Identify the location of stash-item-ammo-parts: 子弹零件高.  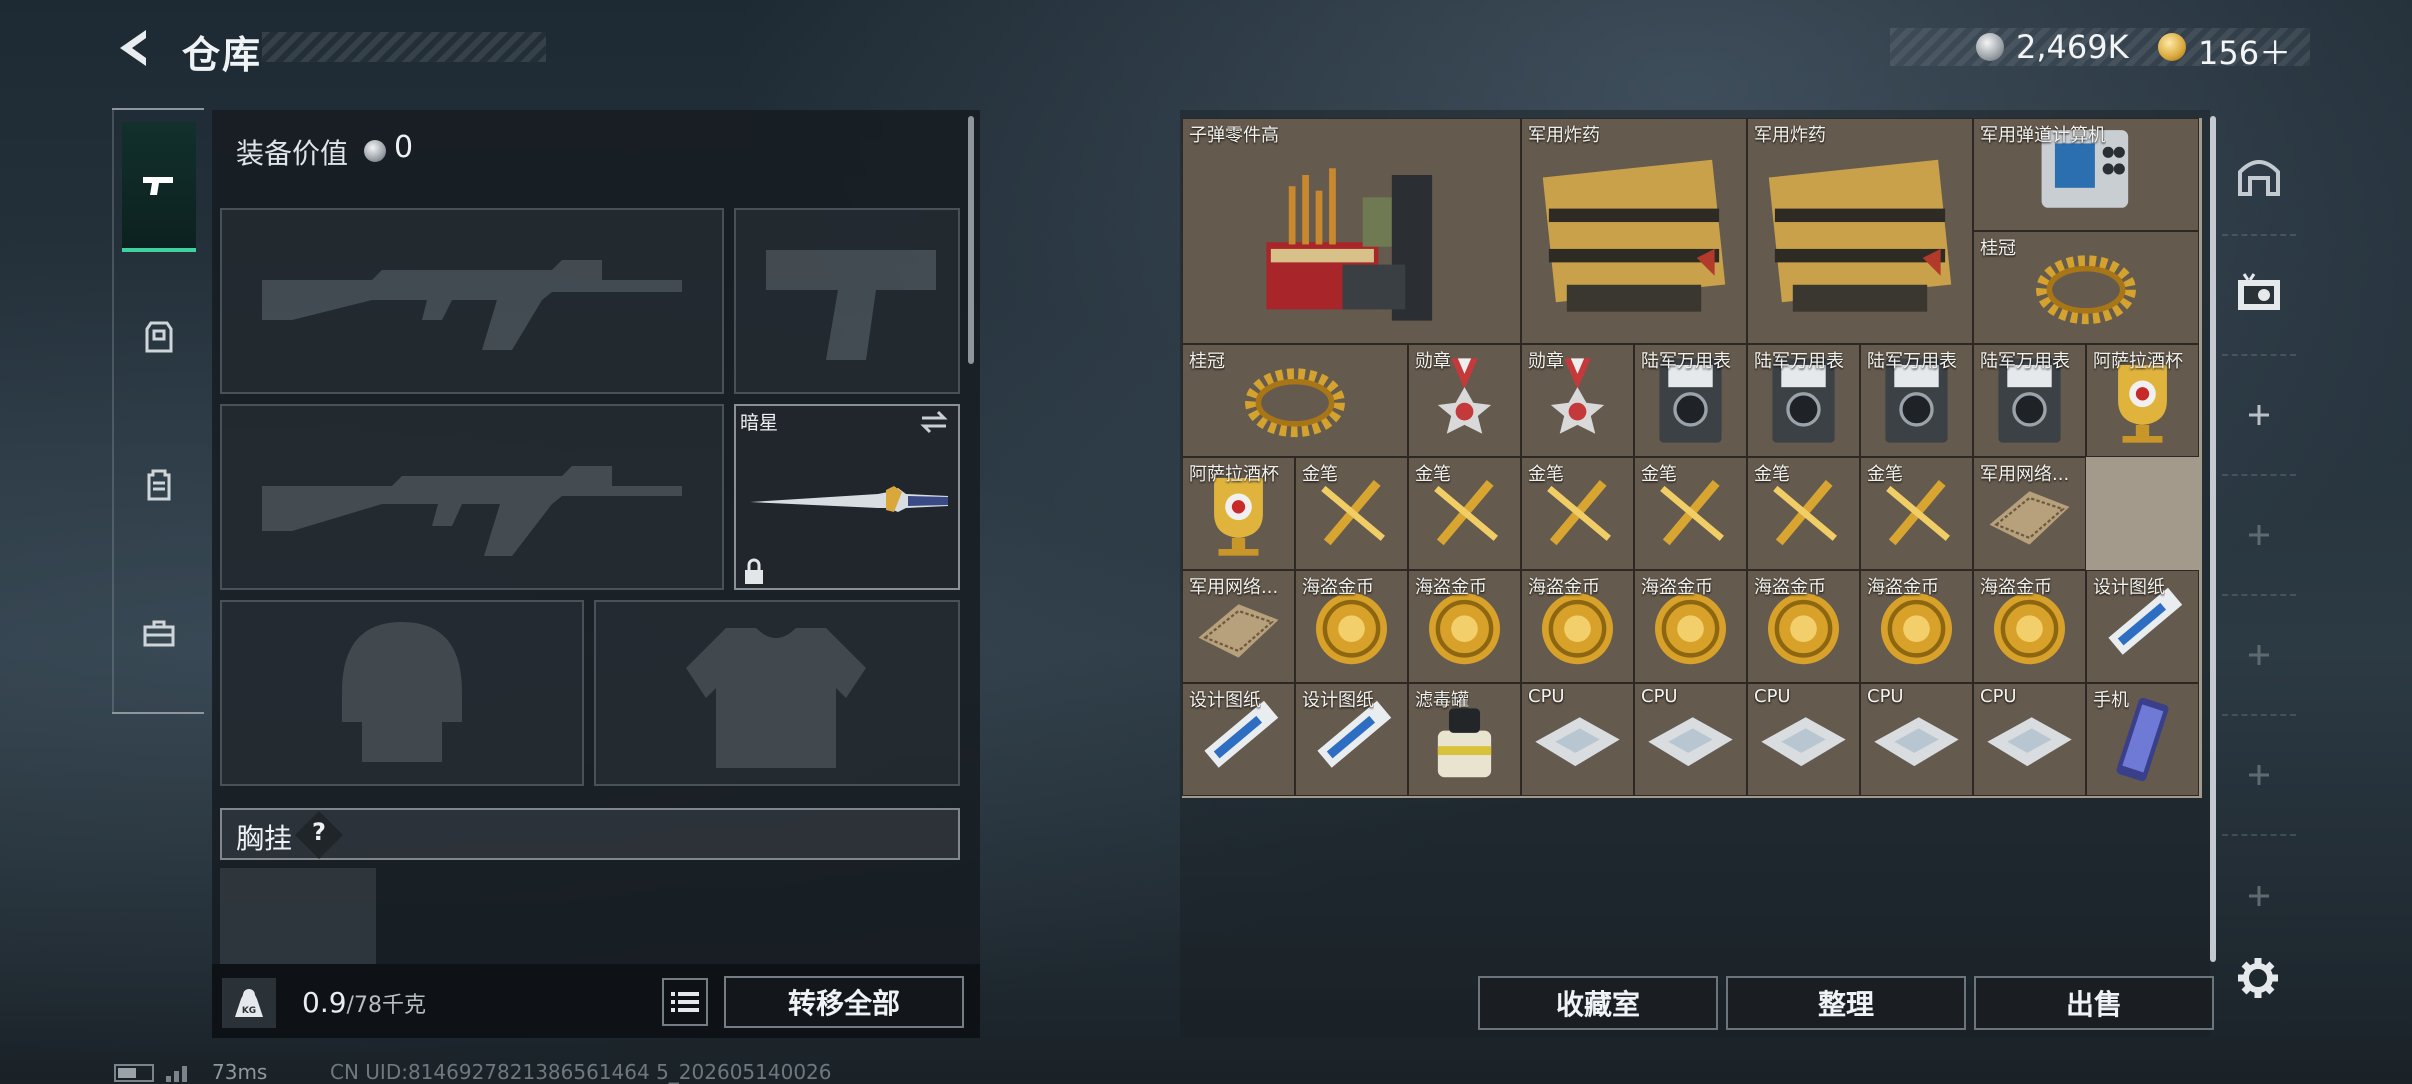
(1351, 231).